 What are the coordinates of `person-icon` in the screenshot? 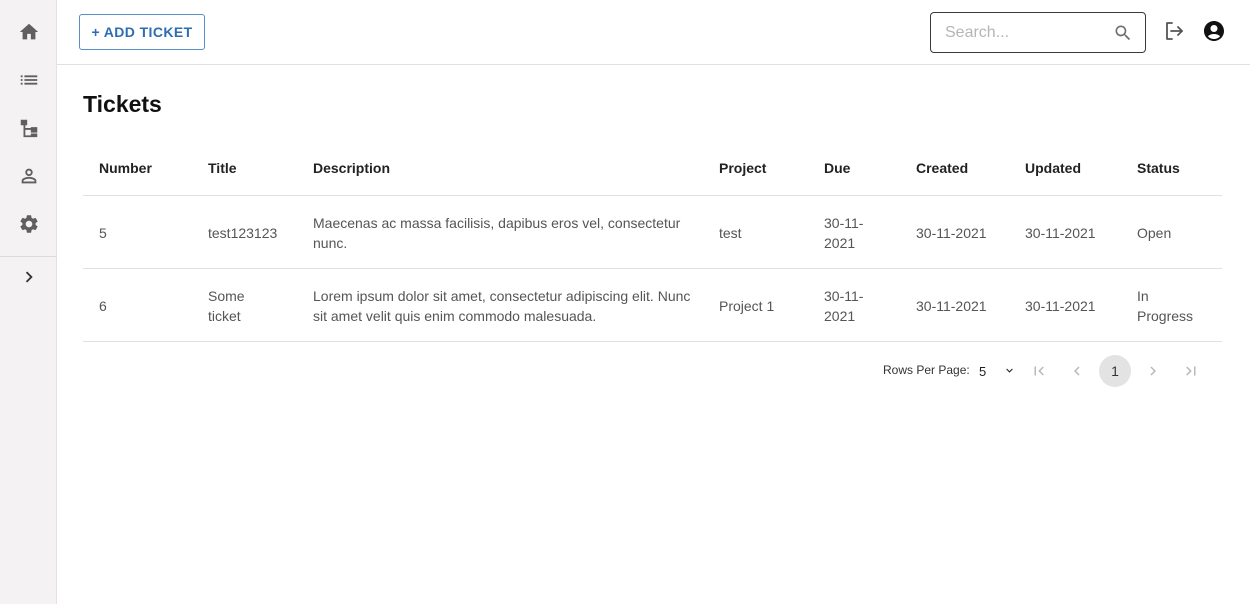 It's located at (28, 176).